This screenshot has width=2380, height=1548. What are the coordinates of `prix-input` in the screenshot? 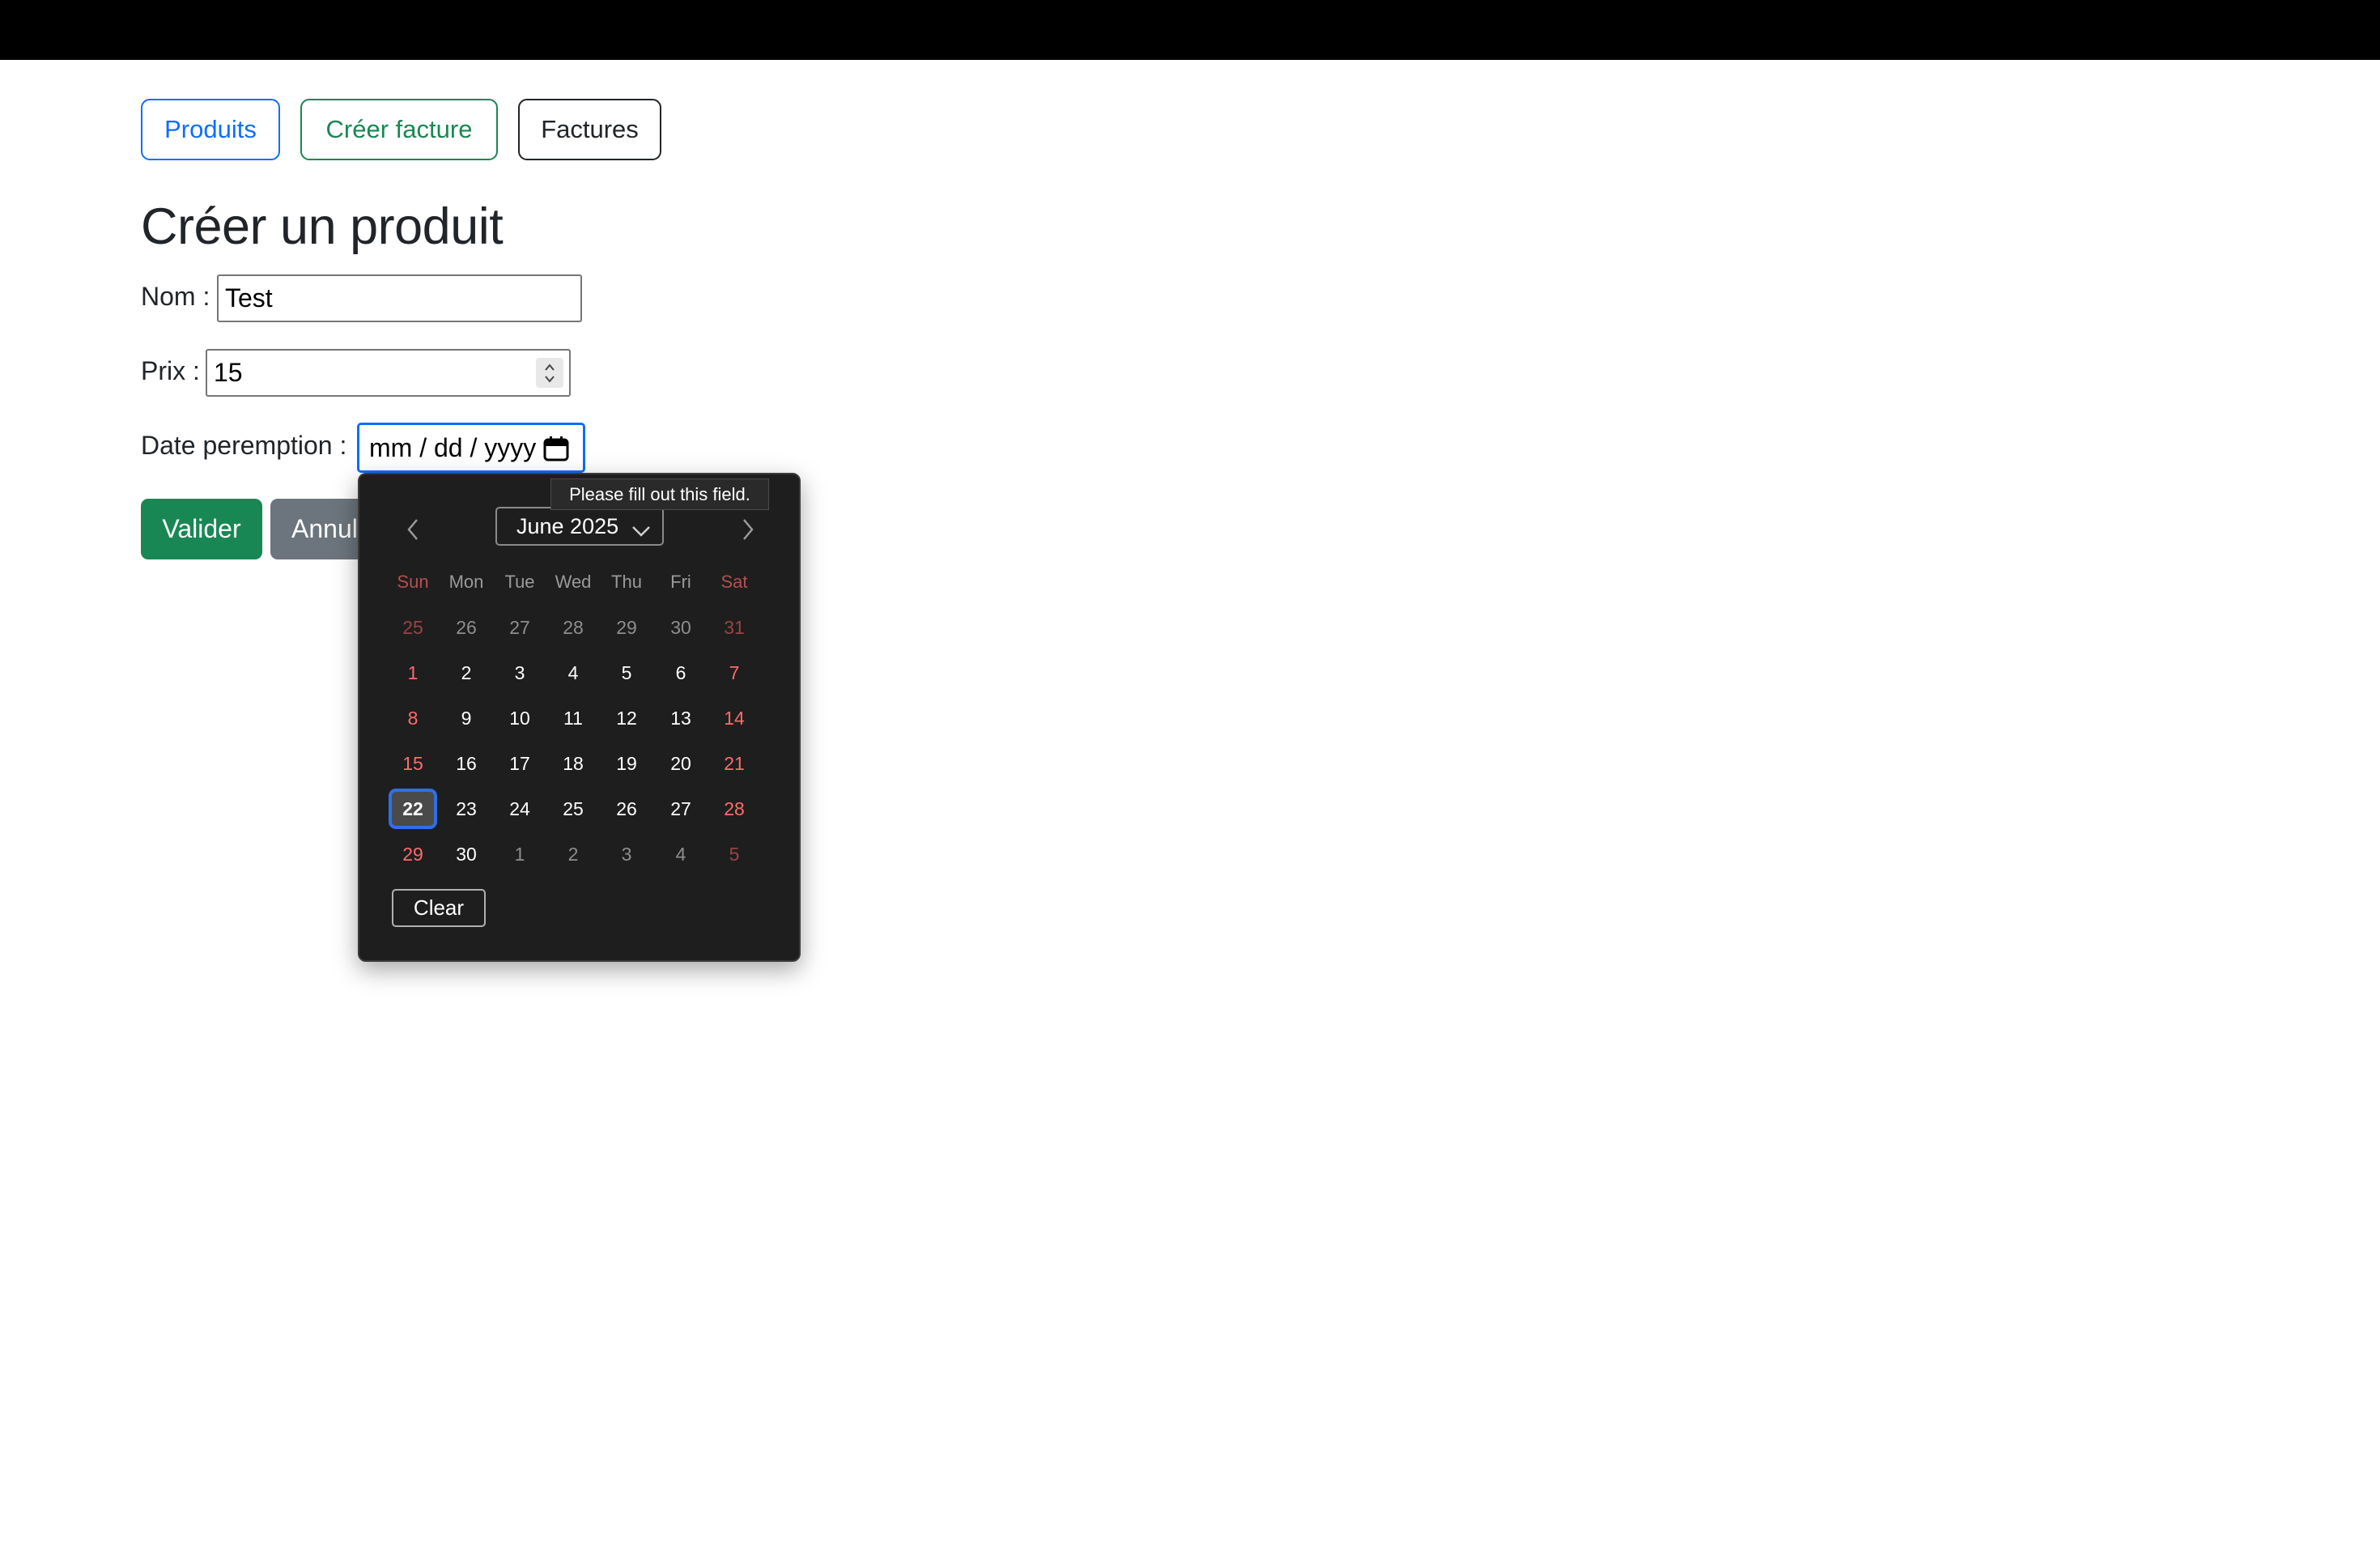 It's located at (388, 373).